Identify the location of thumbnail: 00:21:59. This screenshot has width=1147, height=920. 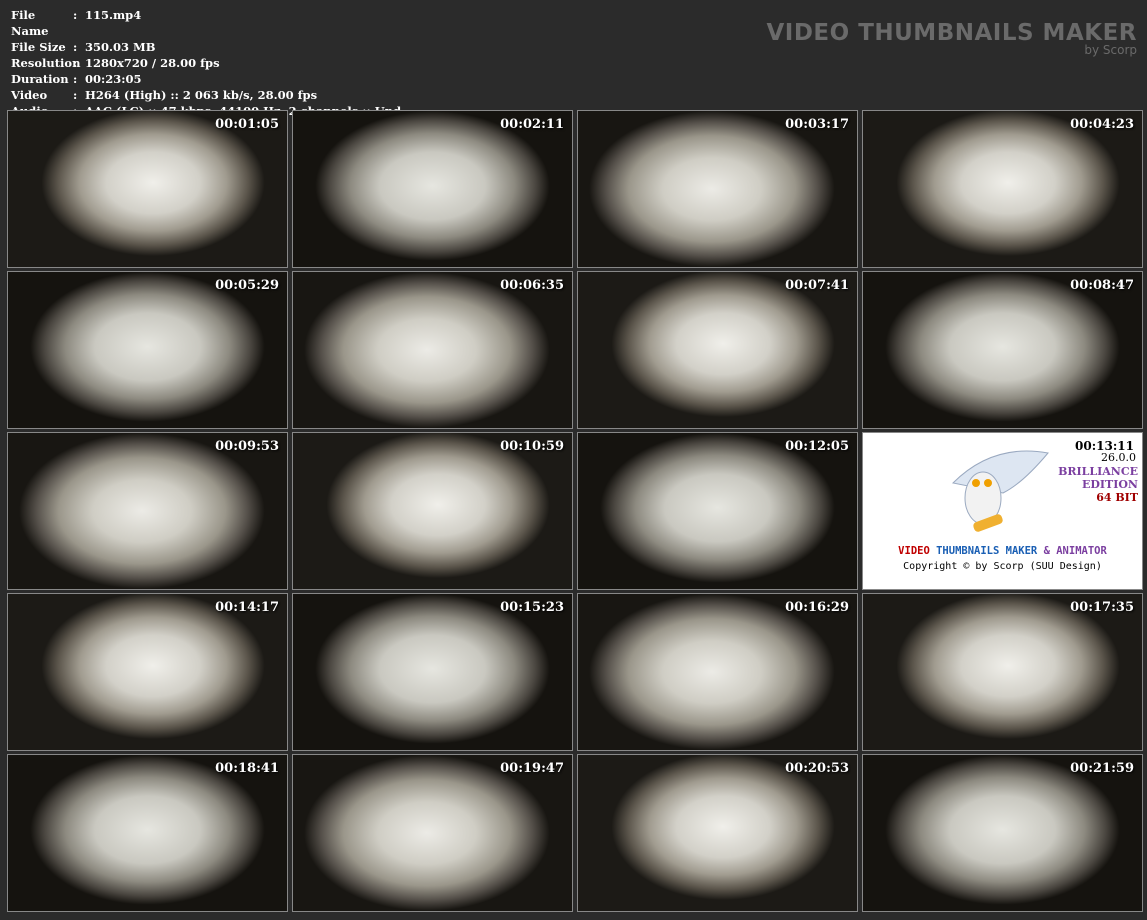
(1002, 833).